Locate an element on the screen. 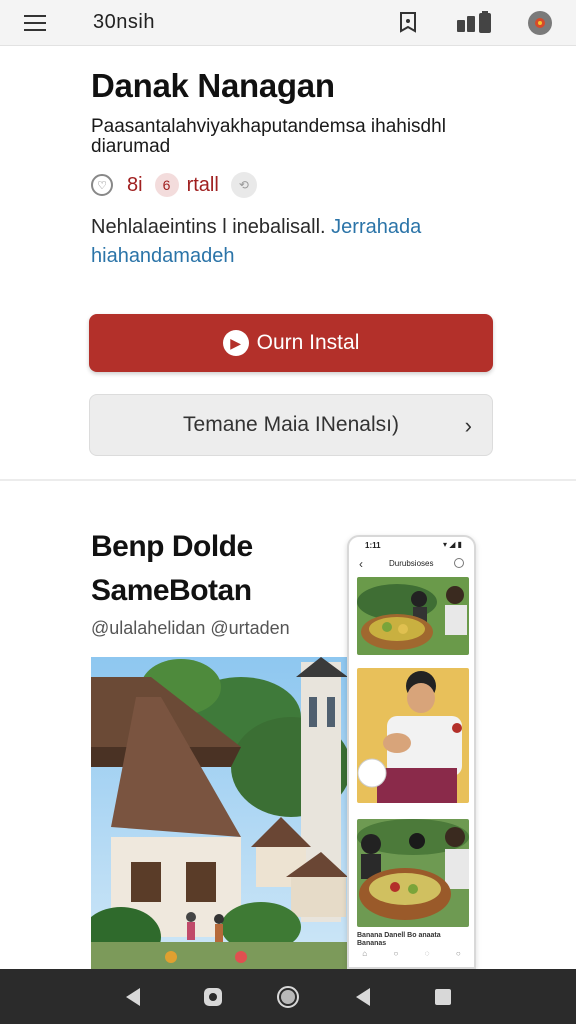 This screenshot has width=576, height=1024. section-title: Benp Dolde SameBotan is located at coordinates (172, 568).